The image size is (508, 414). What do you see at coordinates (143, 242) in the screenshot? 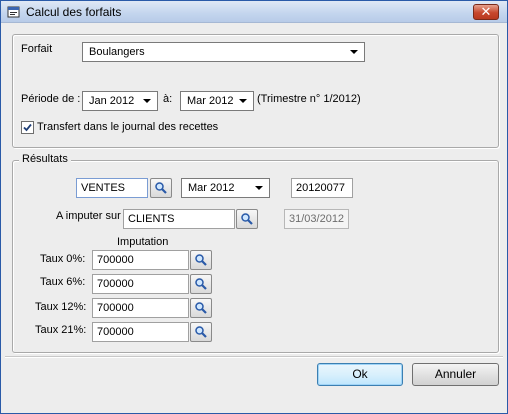
I see `imputation-header: Imputation` at bounding box center [143, 242].